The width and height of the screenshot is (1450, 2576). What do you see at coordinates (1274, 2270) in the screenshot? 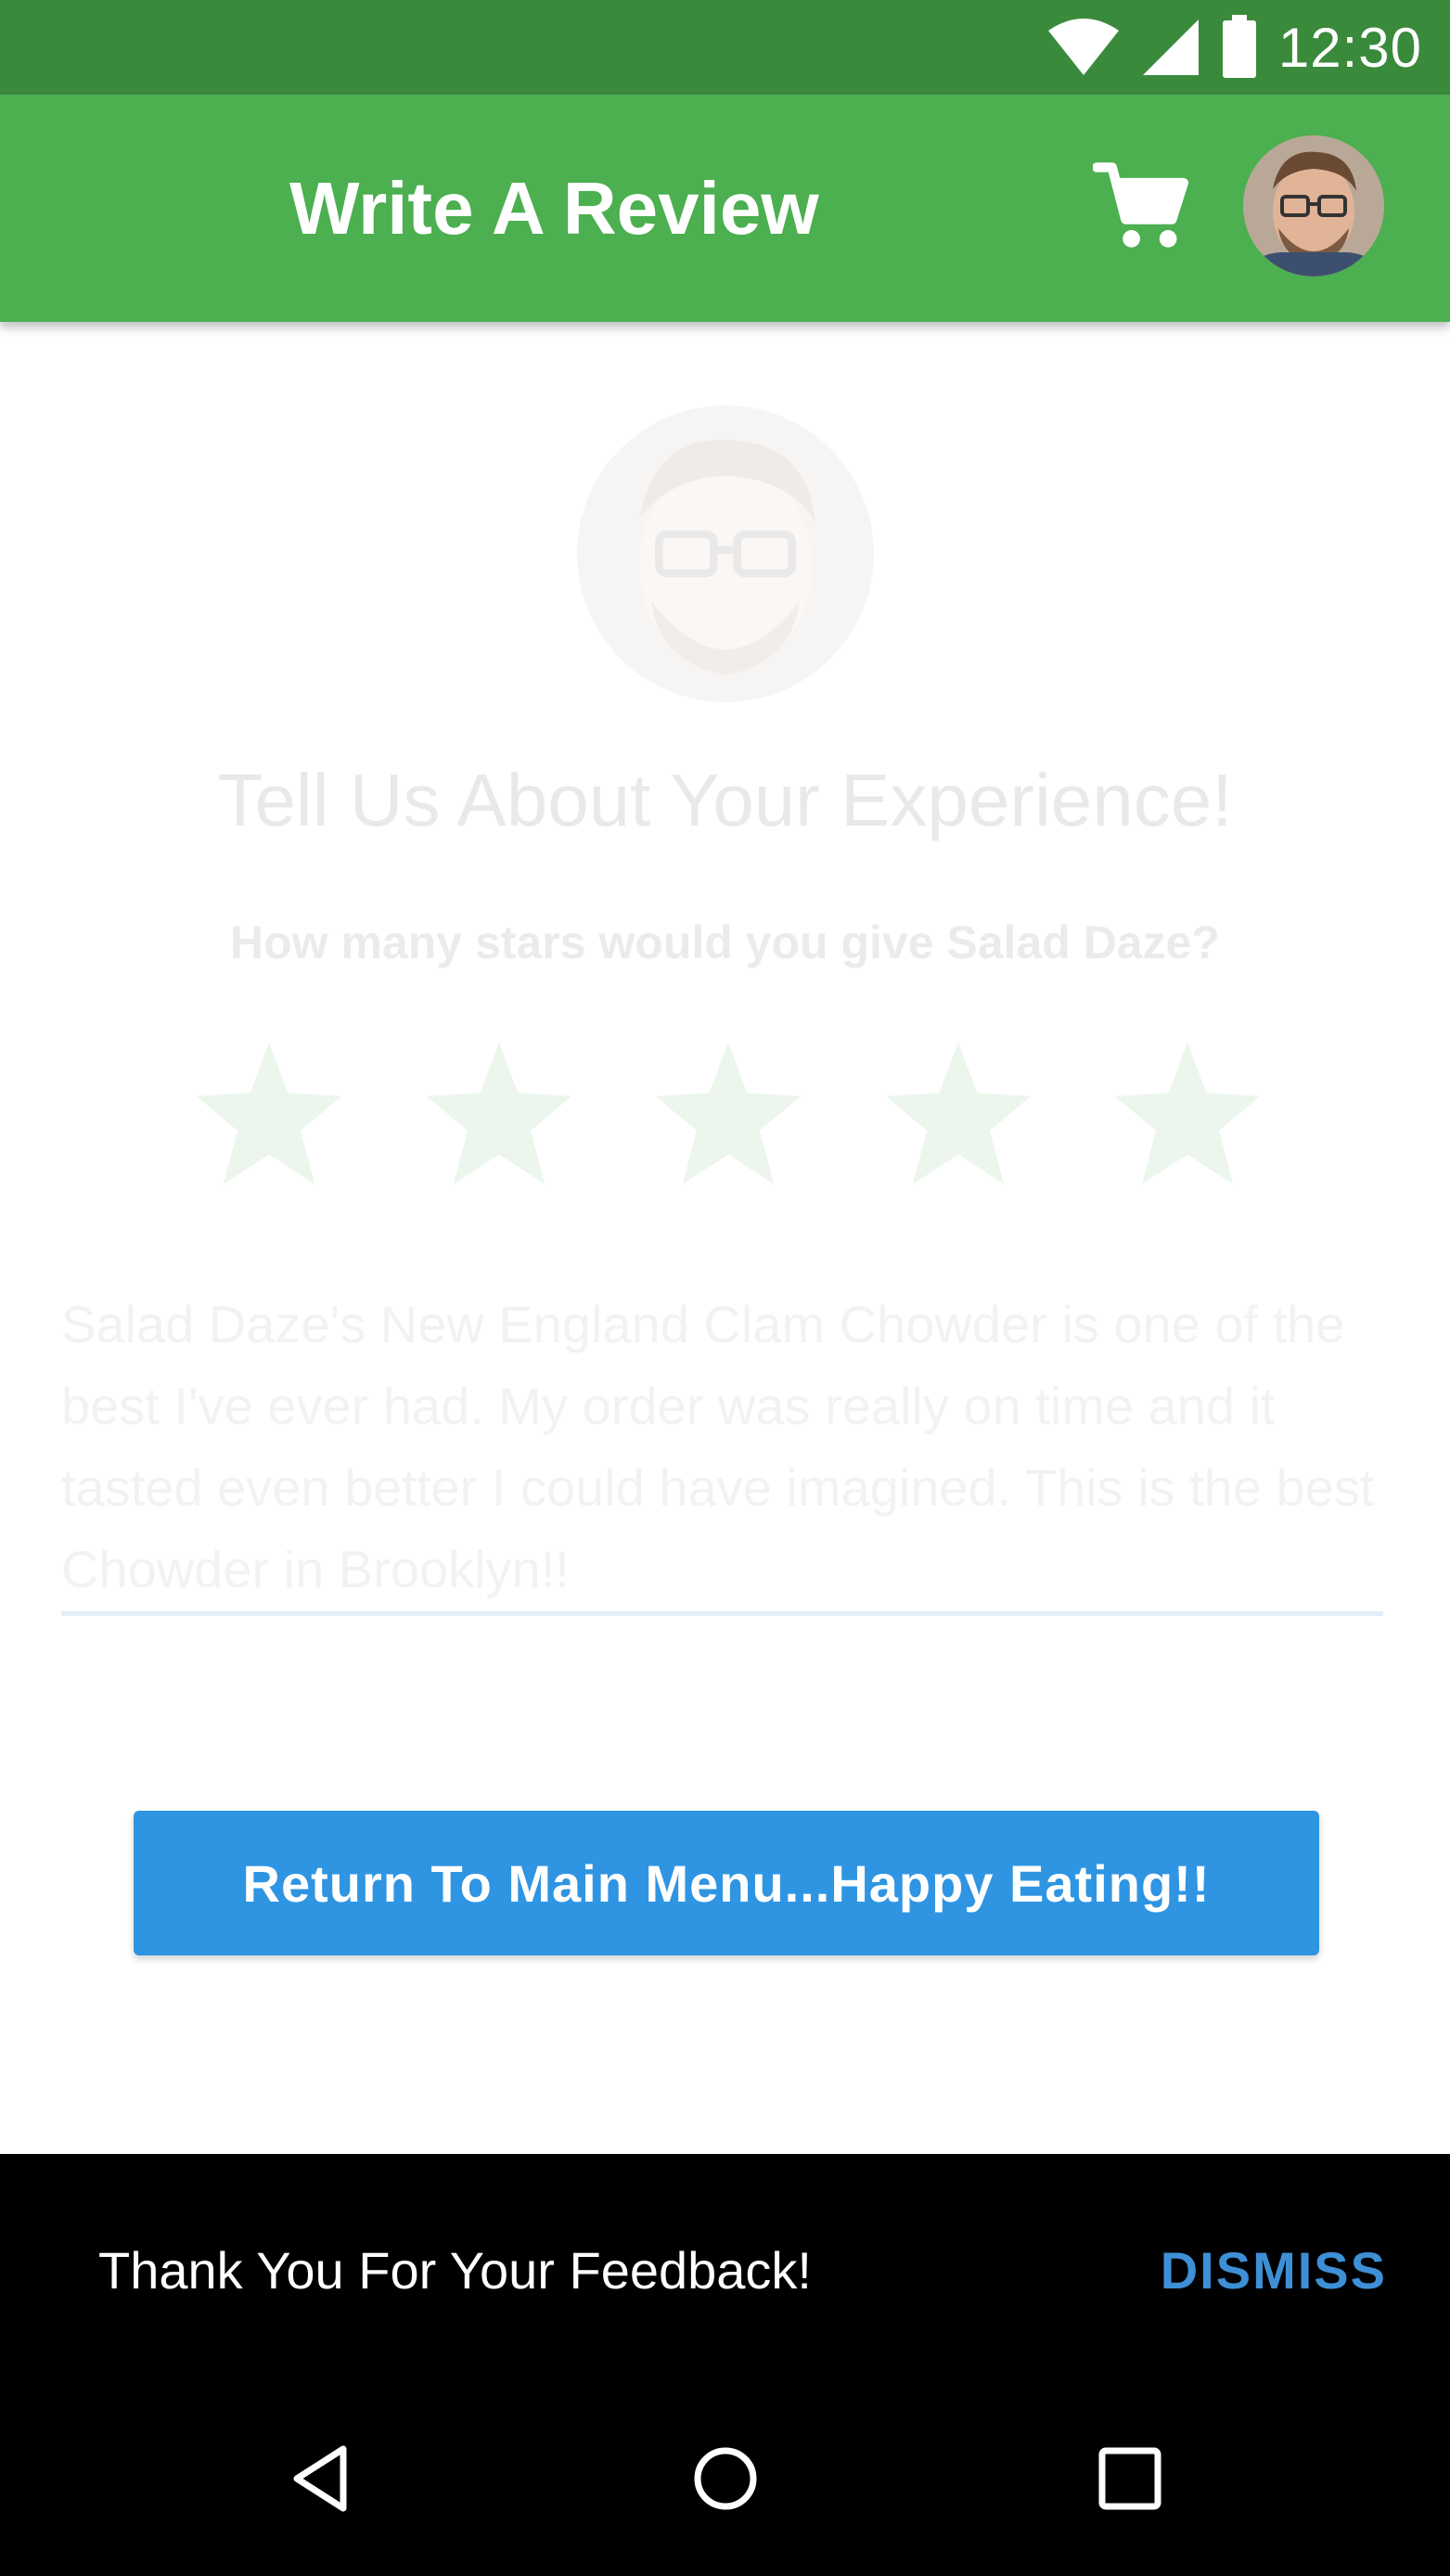
I see `dismiss-button: DISMISS` at bounding box center [1274, 2270].